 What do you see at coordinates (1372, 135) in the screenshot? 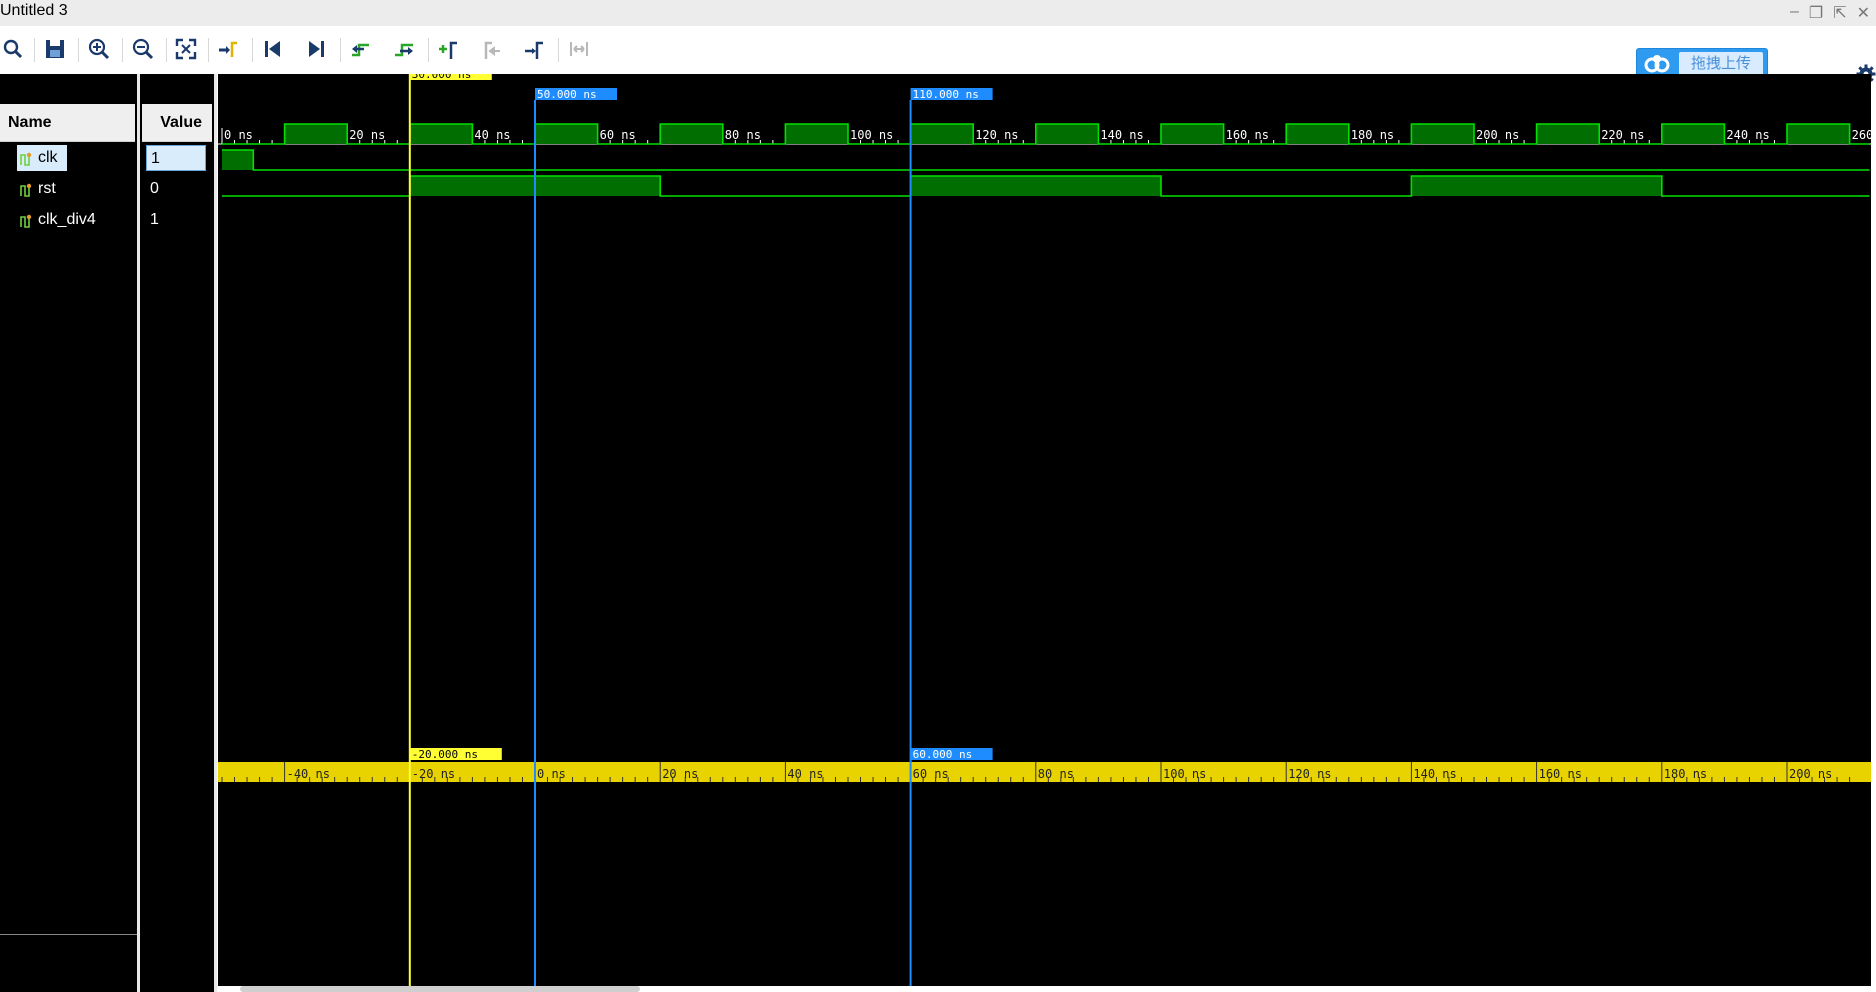
I see `ruler-label: 180 ns` at bounding box center [1372, 135].